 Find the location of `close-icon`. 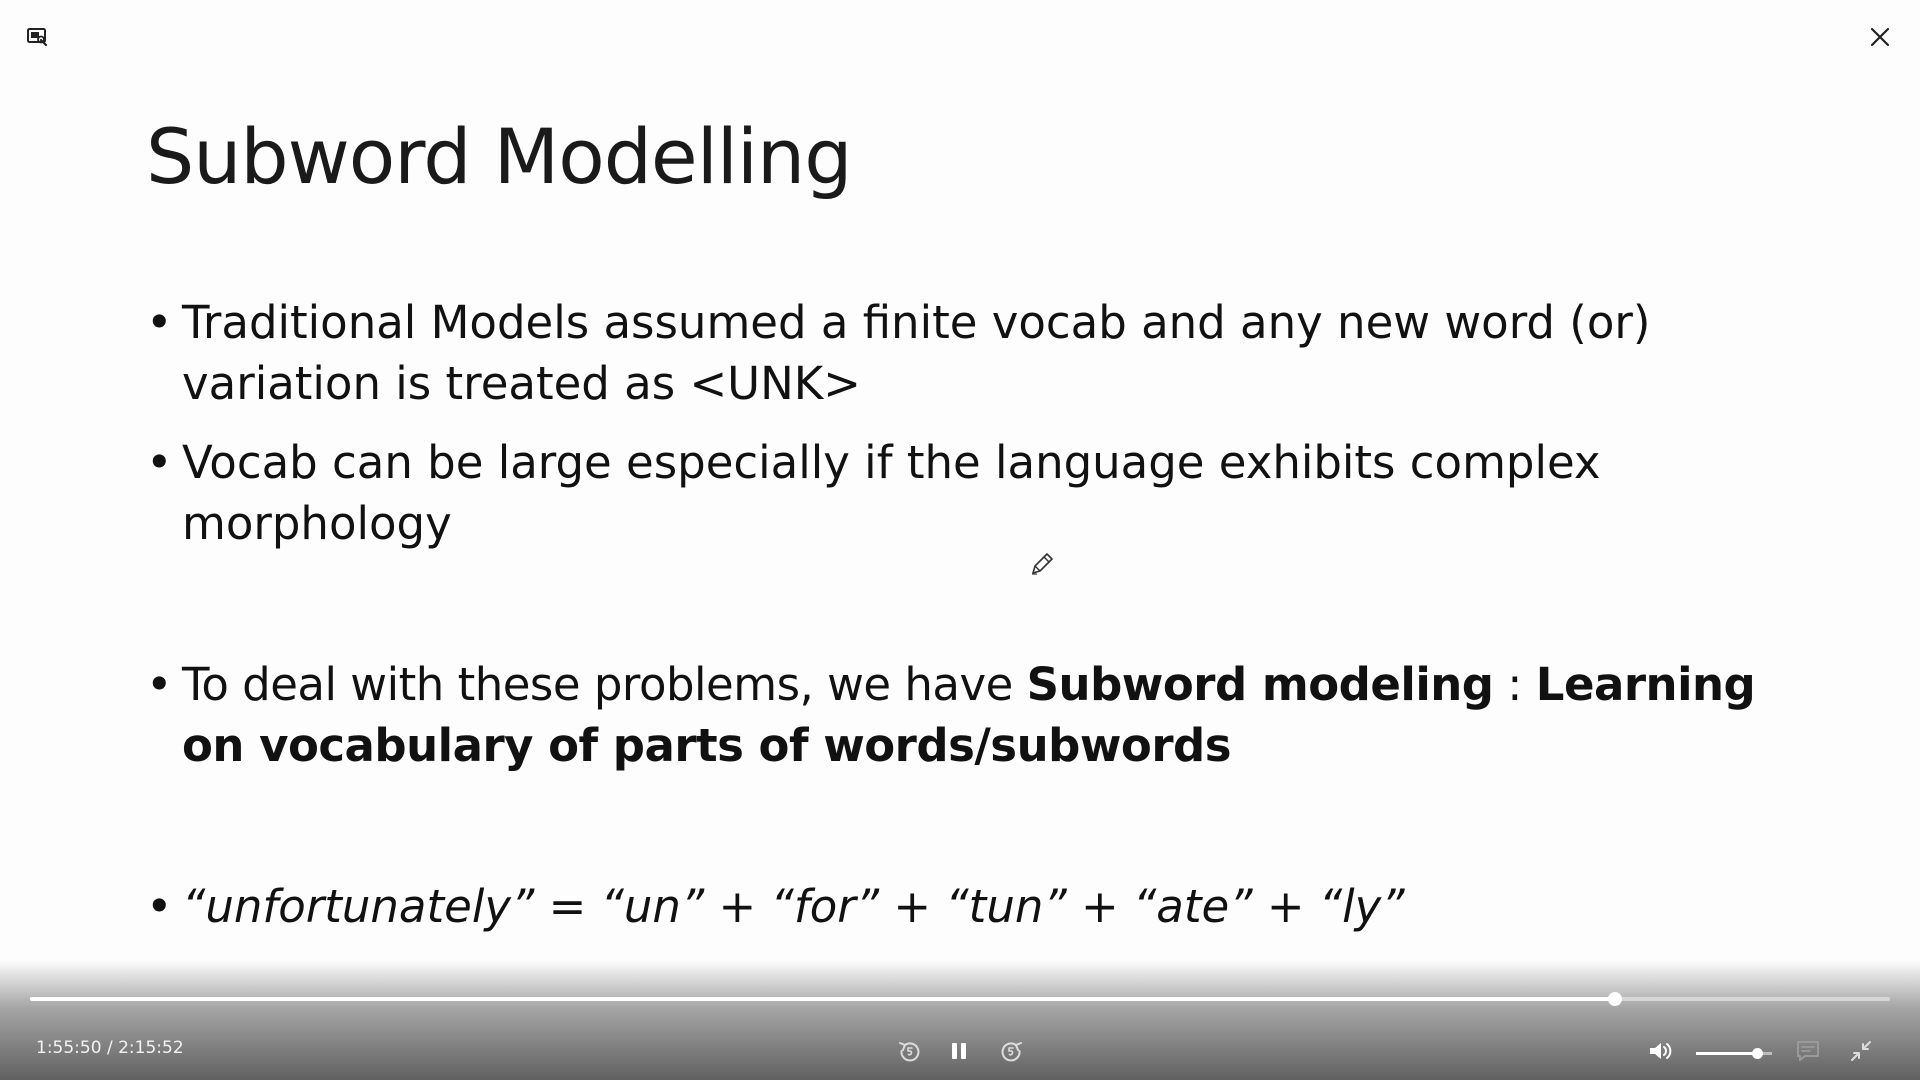

close-icon is located at coordinates (1880, 39).